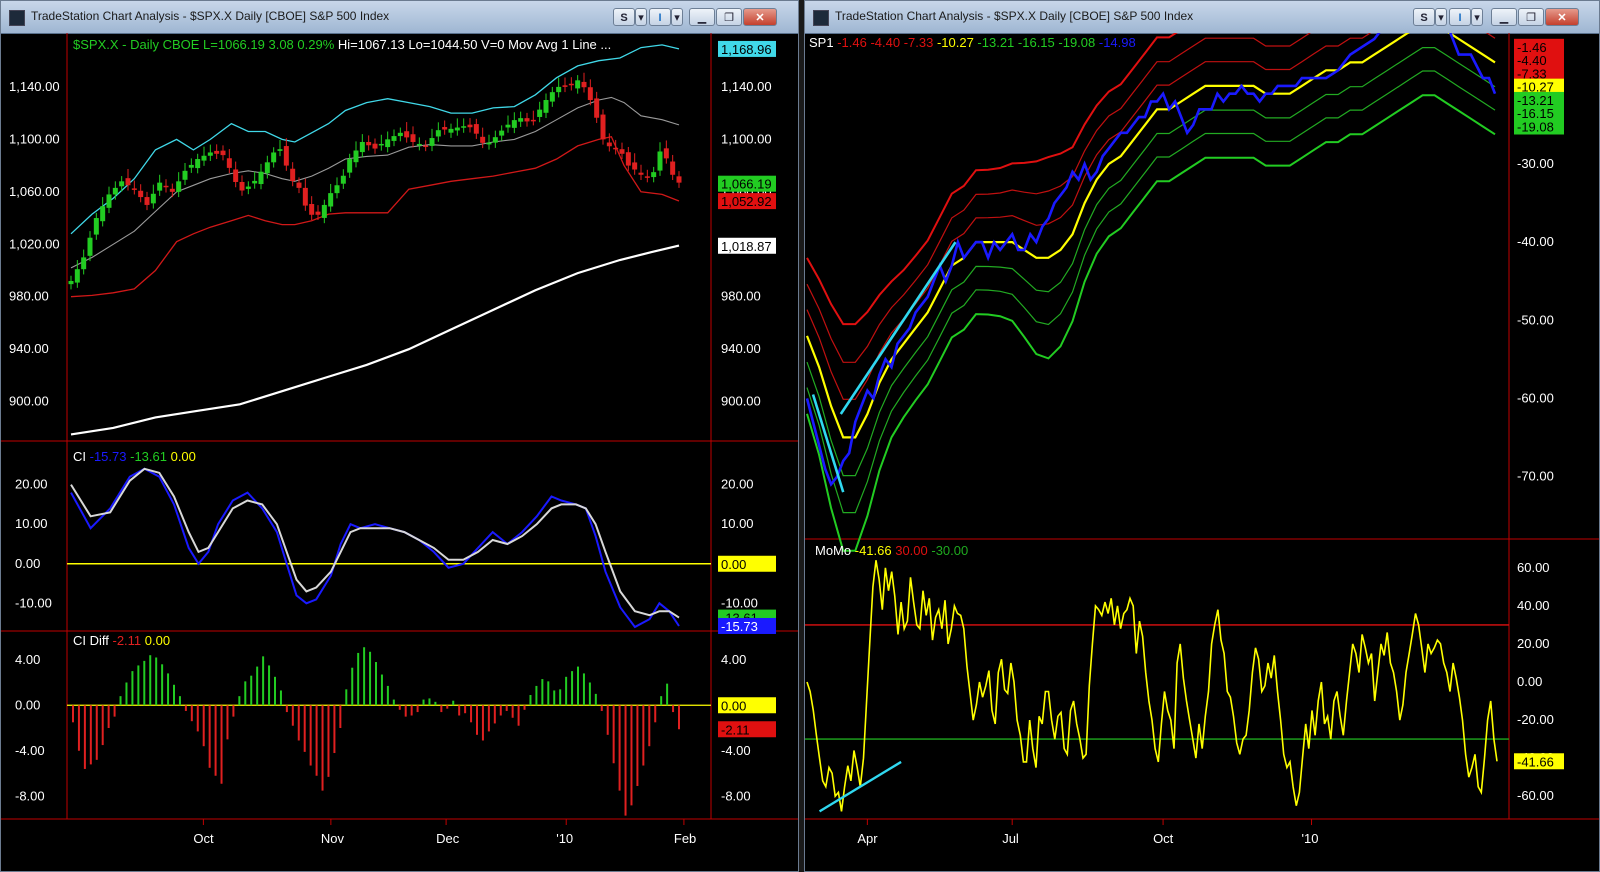 Image resolution: width=1600 pixels, height=872 pixels. What do you see at coordinates (129, 640) in the screenshot?
I see `ci-diff-header-v1: -2.11` at bounding box center [129, 640].